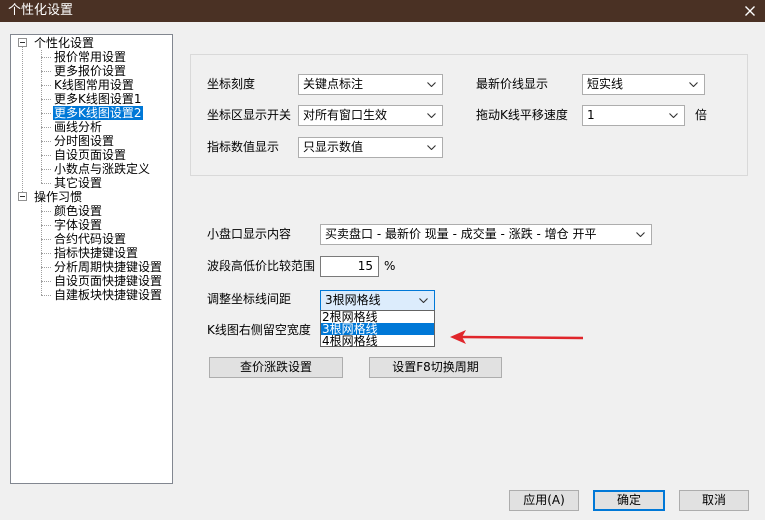 This screenshot has width=765, height=520. I want to click on title-bar: 个性化设置, so click(382, 11).